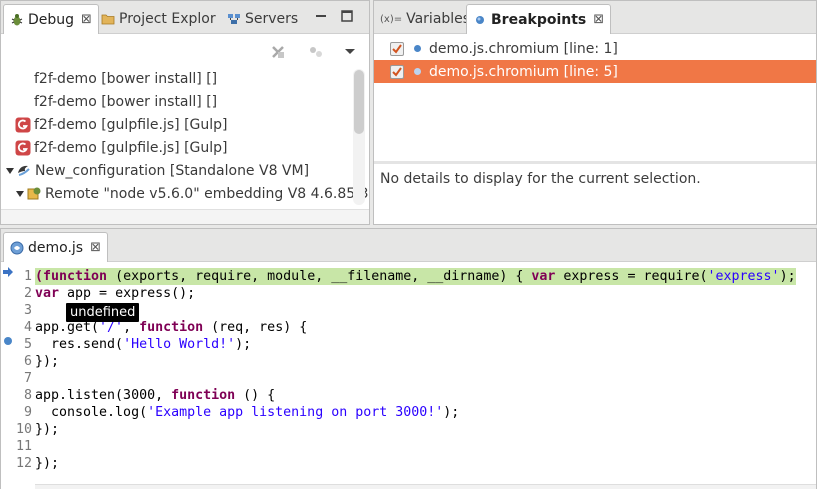 Image resolution: width=817 pixels, height=489 pixels. I want to click on code-line: 12});, so click(408, 463).